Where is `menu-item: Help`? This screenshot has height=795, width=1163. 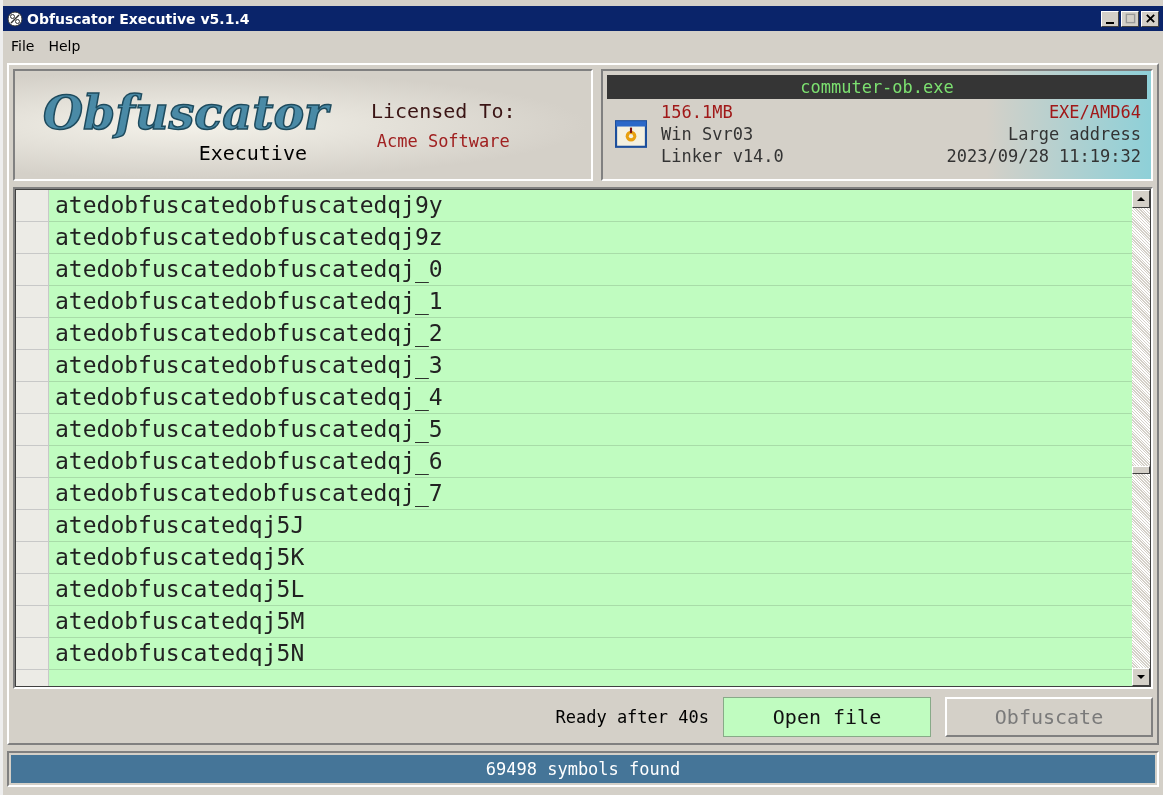 menu-item: Help is located at coordinates (64, 46).